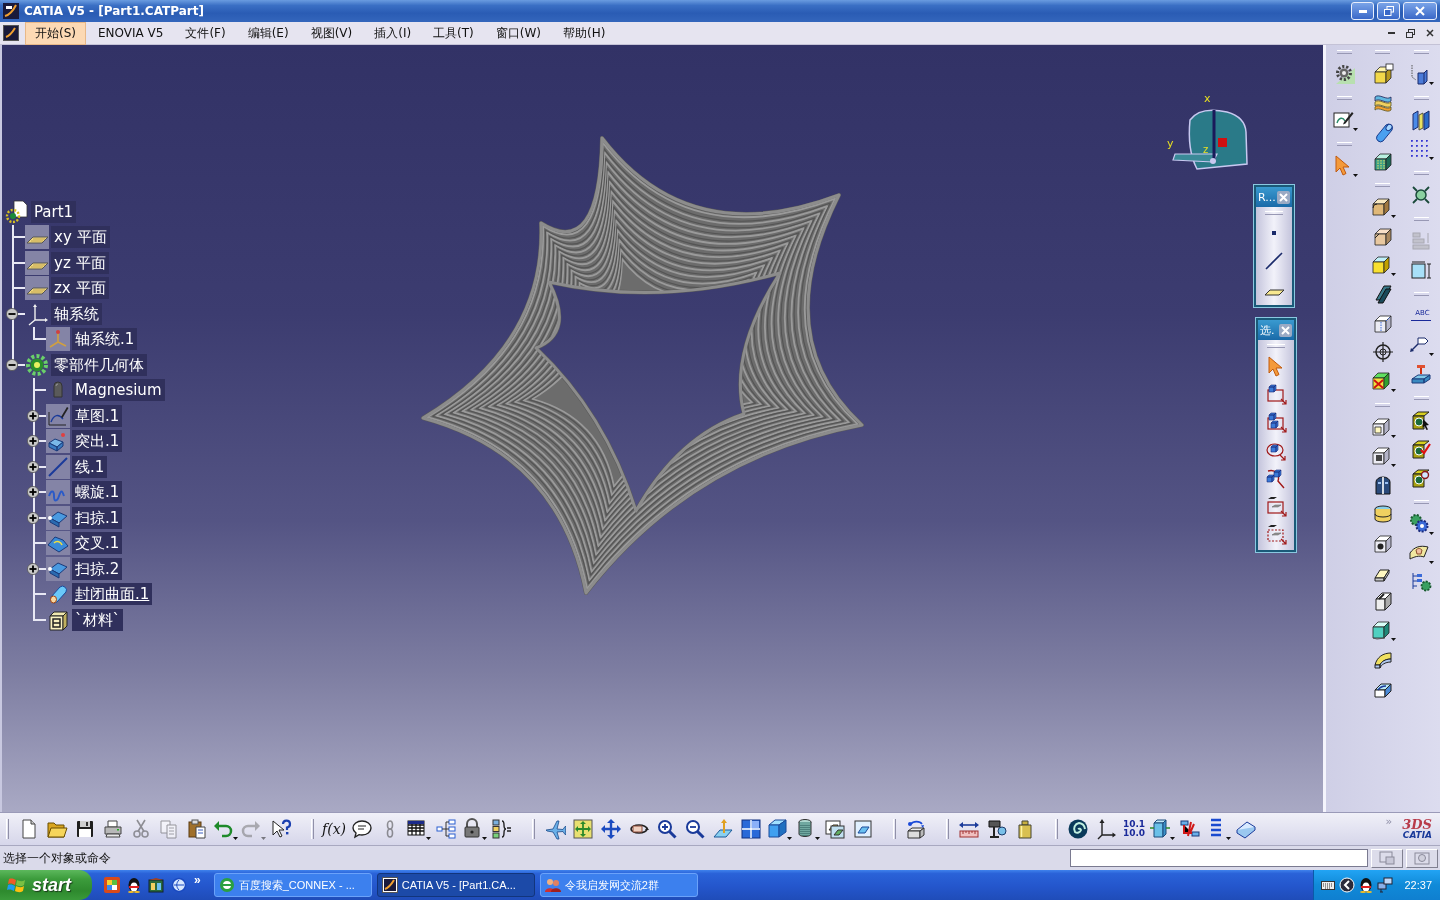 This screenshot has width=1440, height=900. I want to click on menu-item: 插入(I), so click(393, 33).